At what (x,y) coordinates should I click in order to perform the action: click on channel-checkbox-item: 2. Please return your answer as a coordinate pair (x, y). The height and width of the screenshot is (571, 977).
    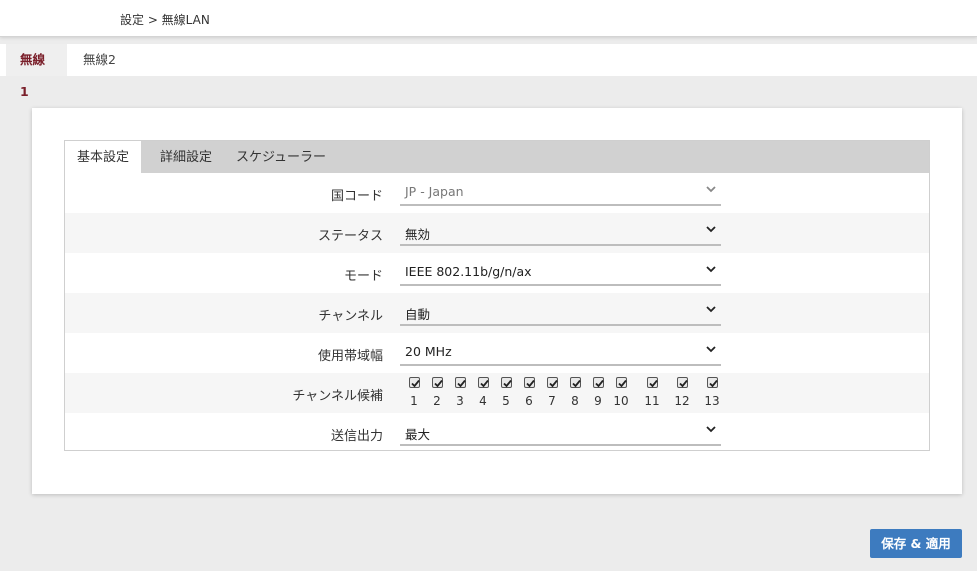
    Looking at the image, I should click on (437, 392).